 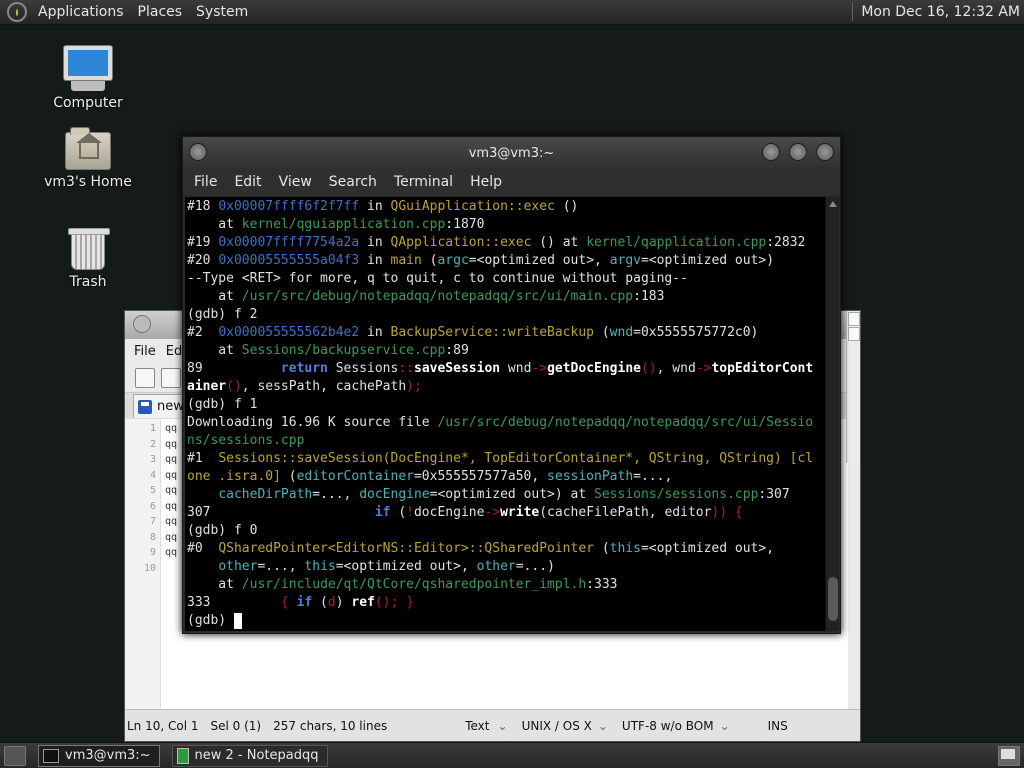 What do you see at coordinates (798, 152) in the screenshot?
I see `minimize-icon` at bounding box center [798, 152].